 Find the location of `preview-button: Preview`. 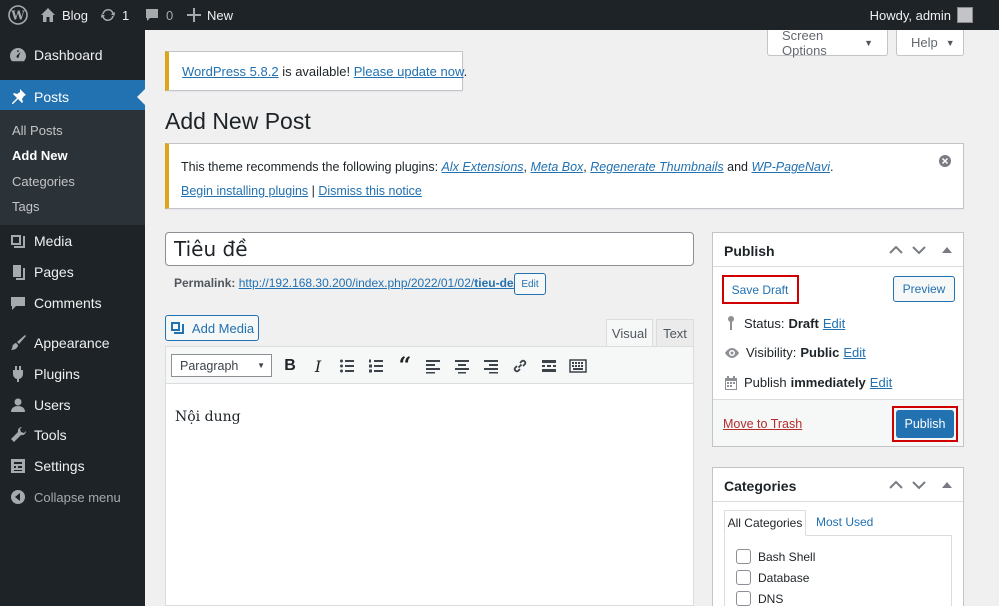

preview-button: Preview is located at coordinates (924, 289).